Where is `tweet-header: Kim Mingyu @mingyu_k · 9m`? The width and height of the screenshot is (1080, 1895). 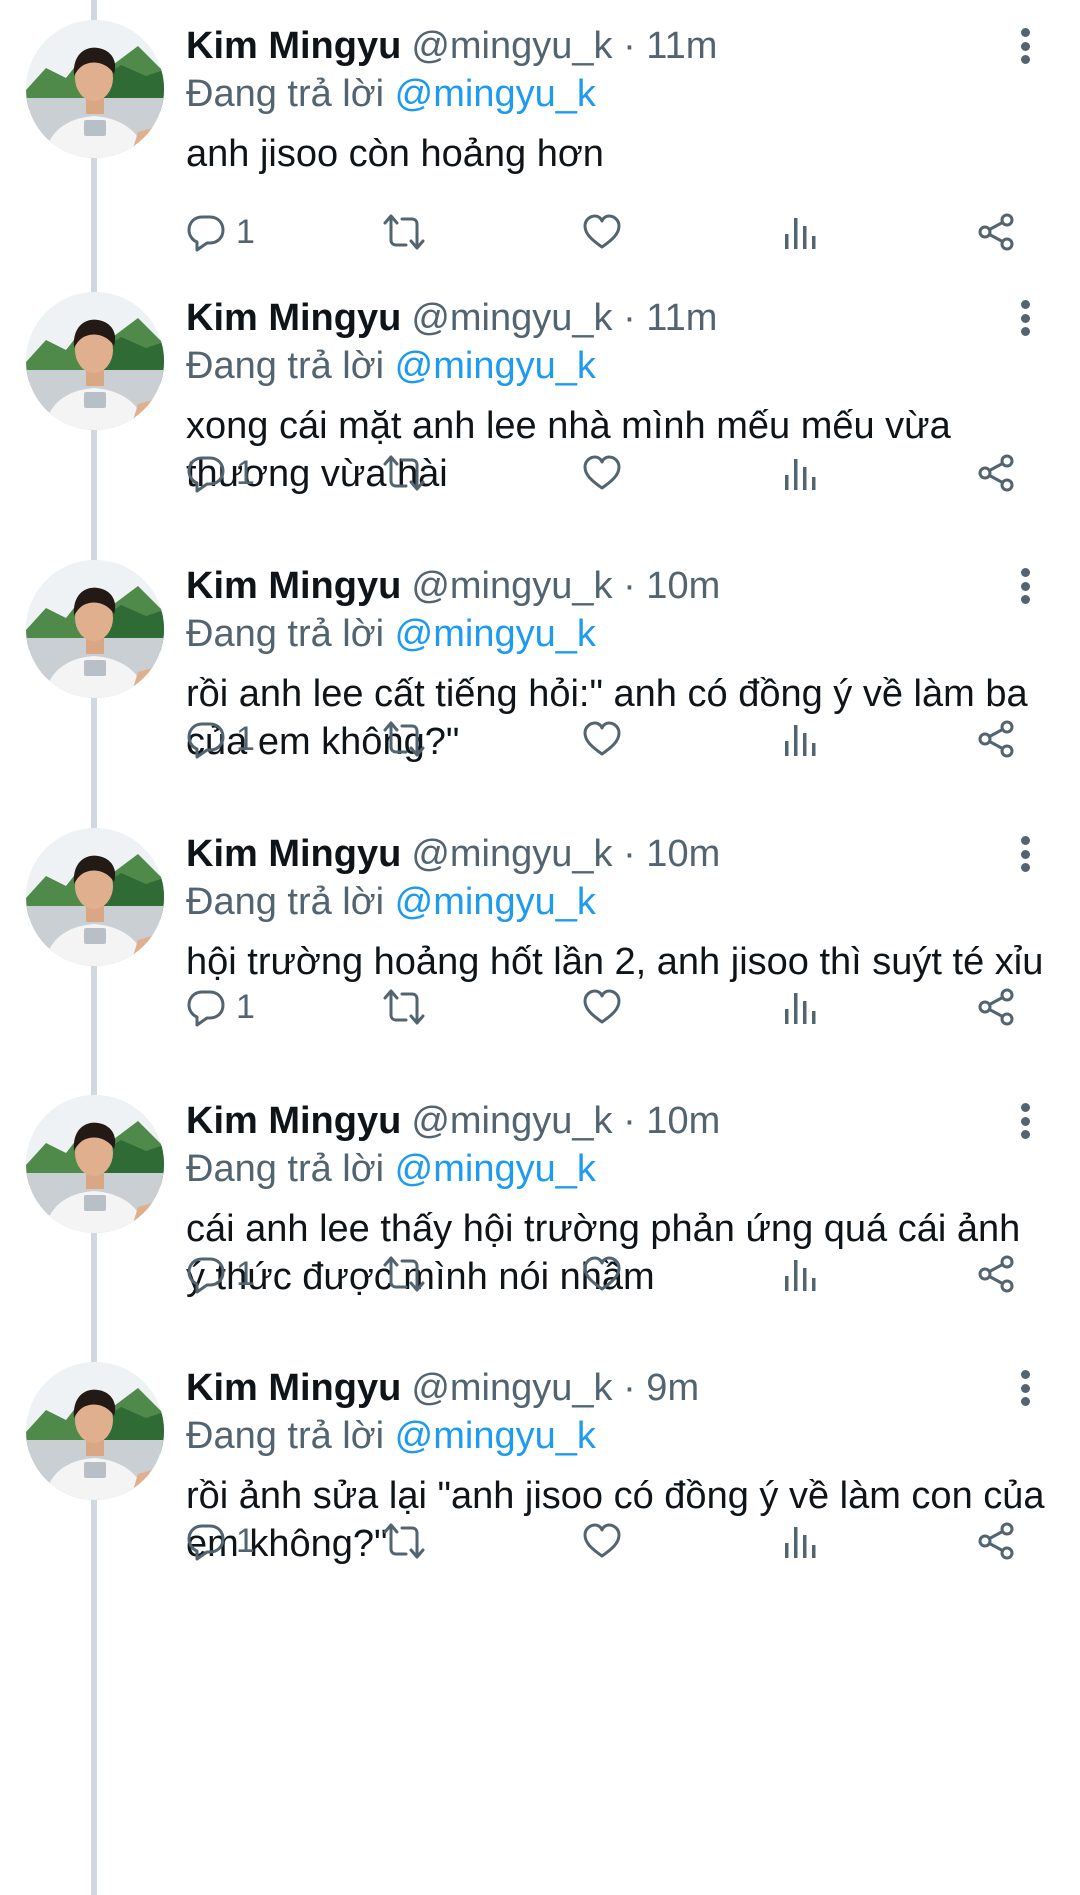 tweet-header: Kim Mingyu @mingyu_k · 9m is located at coordinates (442, 1388).